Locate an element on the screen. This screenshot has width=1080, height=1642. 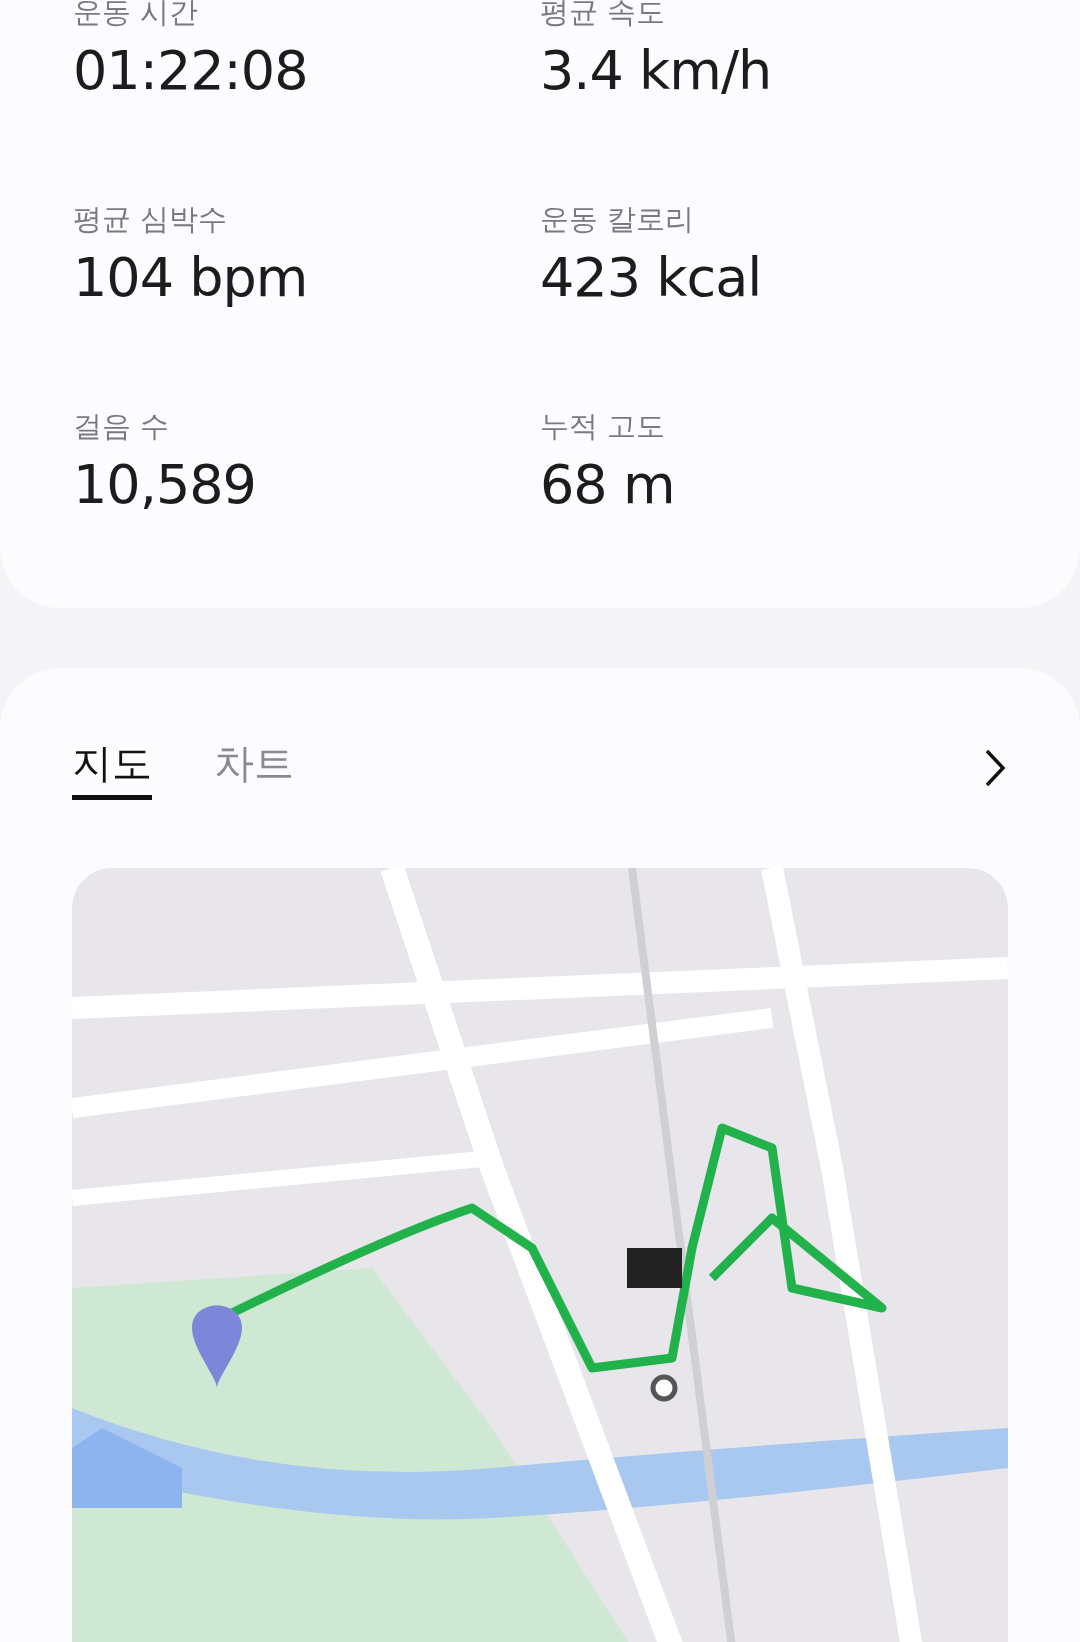
stat-value: 01:22:08 is located at coordinates (190, 71).